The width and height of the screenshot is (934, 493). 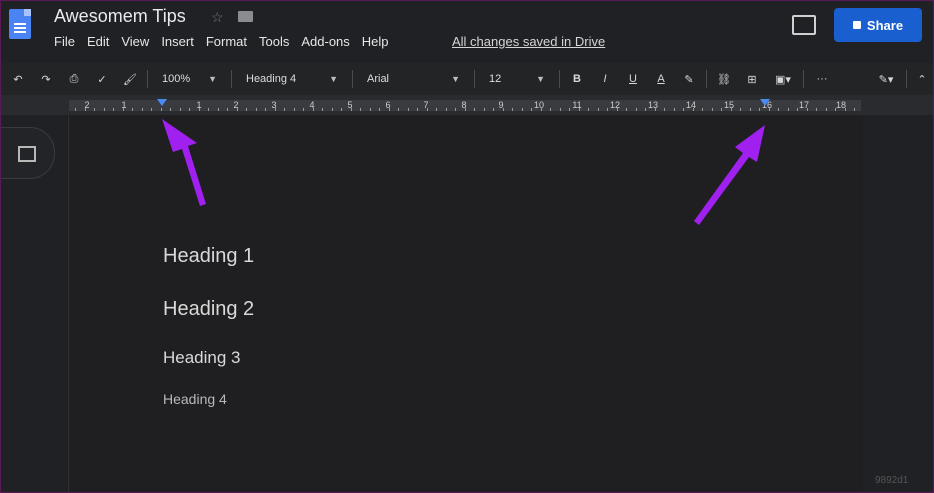 What do you see at coordinates (729, 175) in the screenshot?
I see `annotation-arrow-right` at bounding box center [729, 175].